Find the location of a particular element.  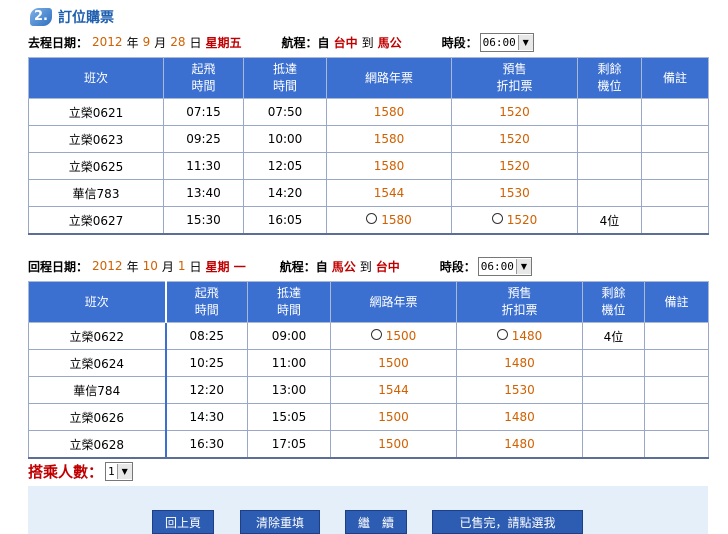

return-day-unit: 日 is located at coordinates (195, 266).